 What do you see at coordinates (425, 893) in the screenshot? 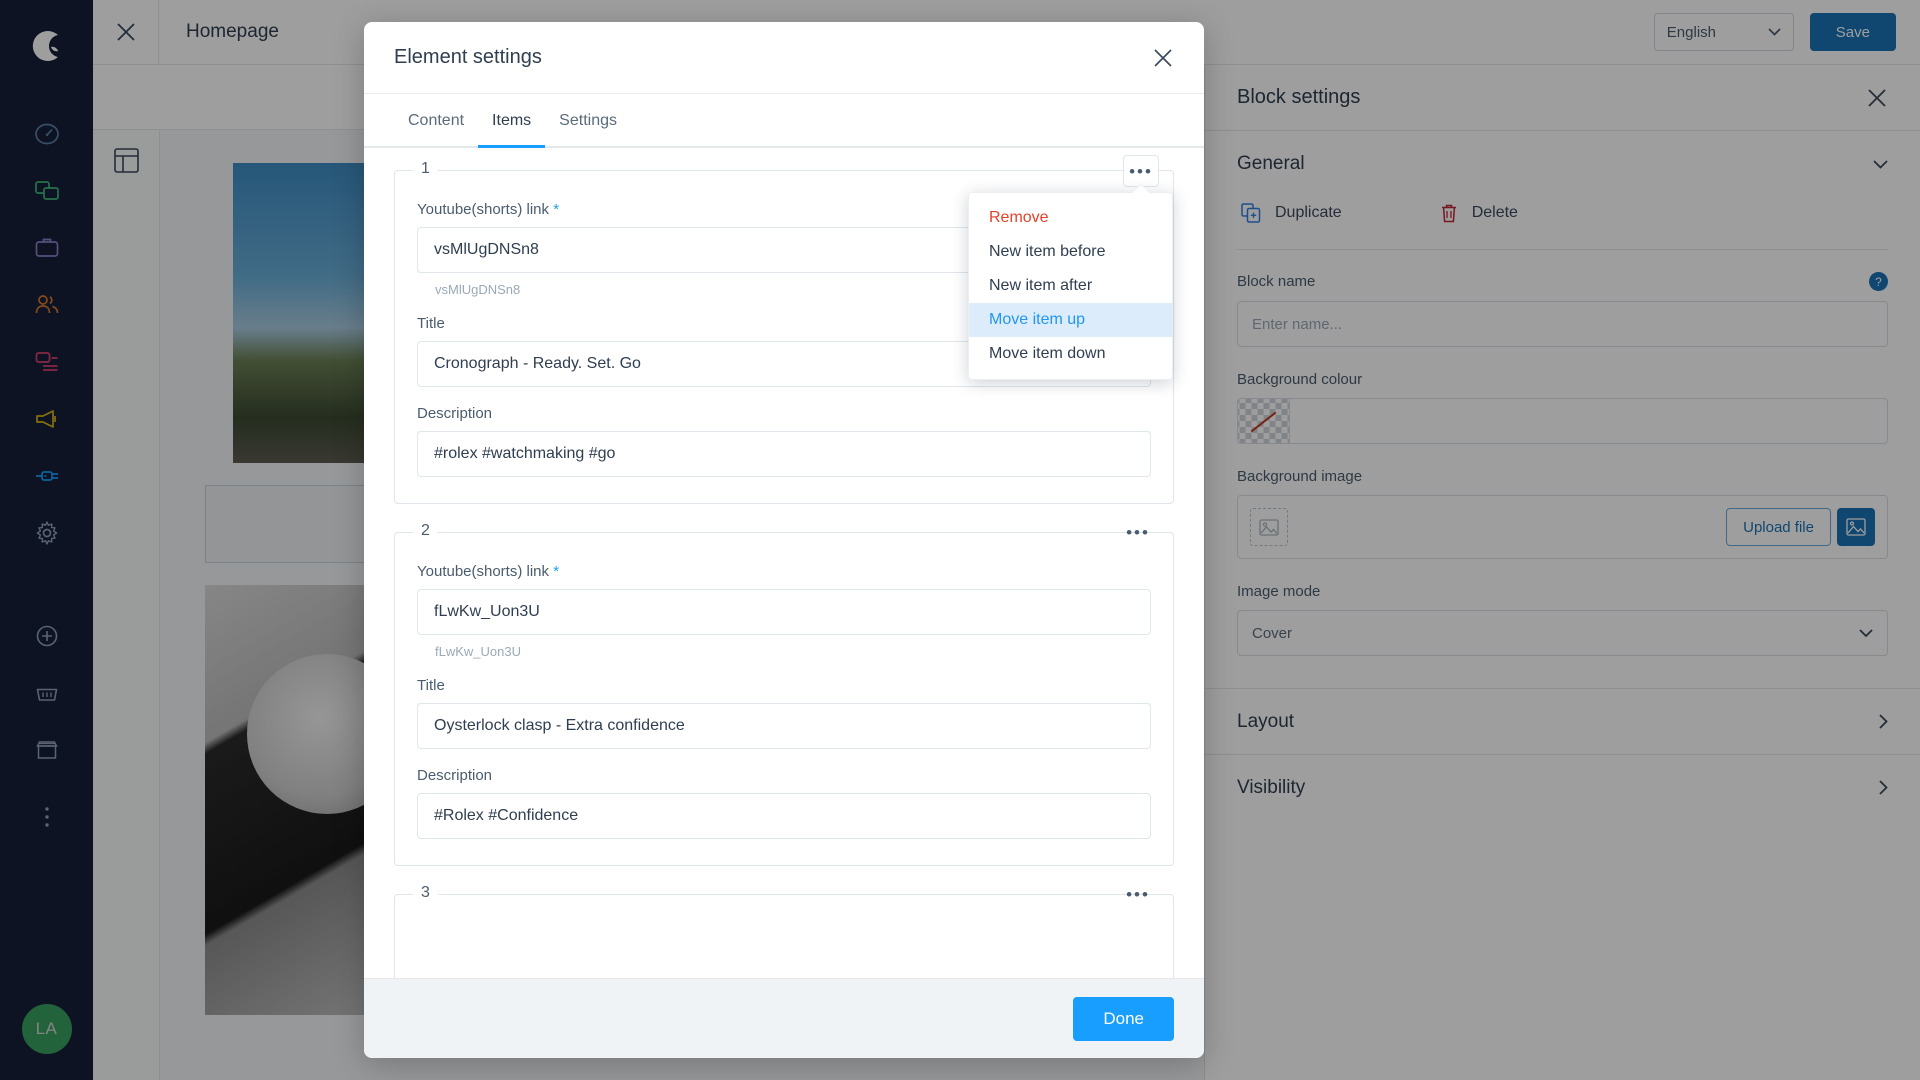
I see `item-number: 3` at bounding box center [425, 893].